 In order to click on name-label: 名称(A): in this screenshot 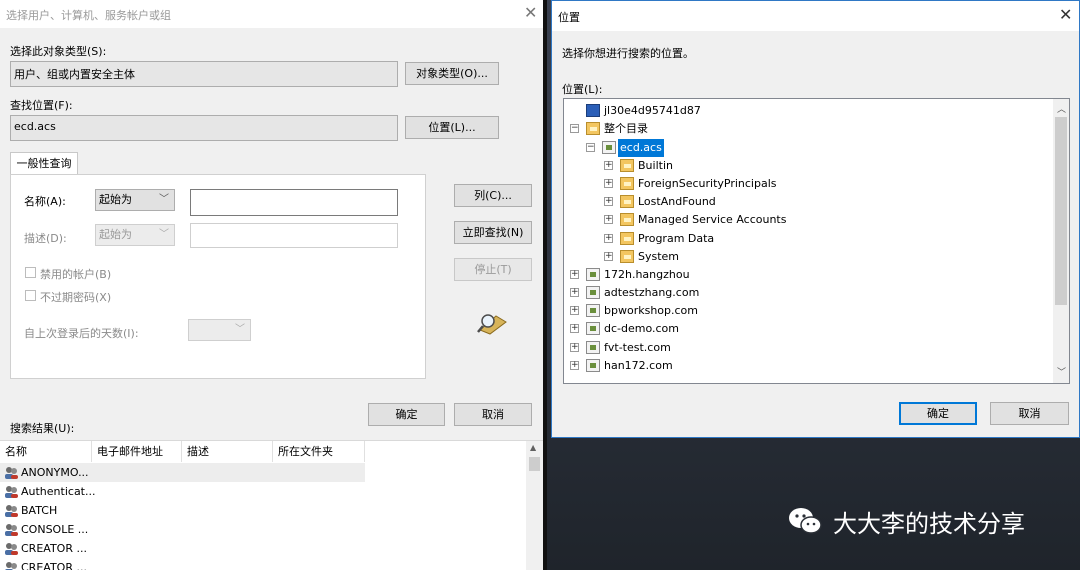, I will do `click(45, 201)`.